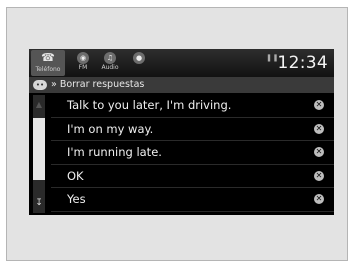  Describe the element at coordinates (192, 177) in the screenshot. I see `list-item: OK ✕` at that location.